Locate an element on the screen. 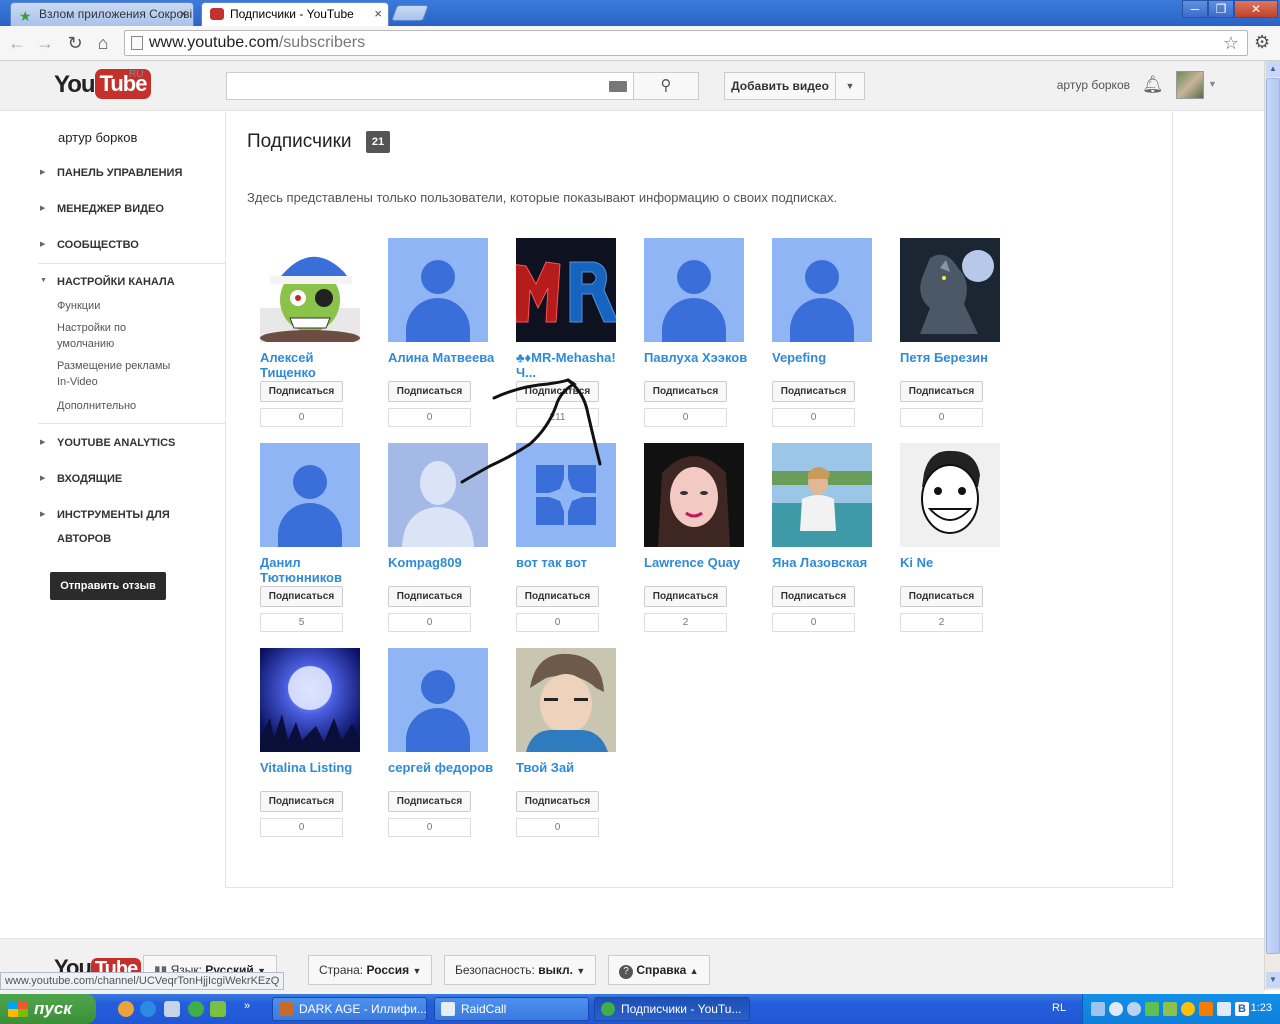 This screenshot has height=1024, width=1280. sidebar-subitem-features: Функции is located at coordinates (78, 306).